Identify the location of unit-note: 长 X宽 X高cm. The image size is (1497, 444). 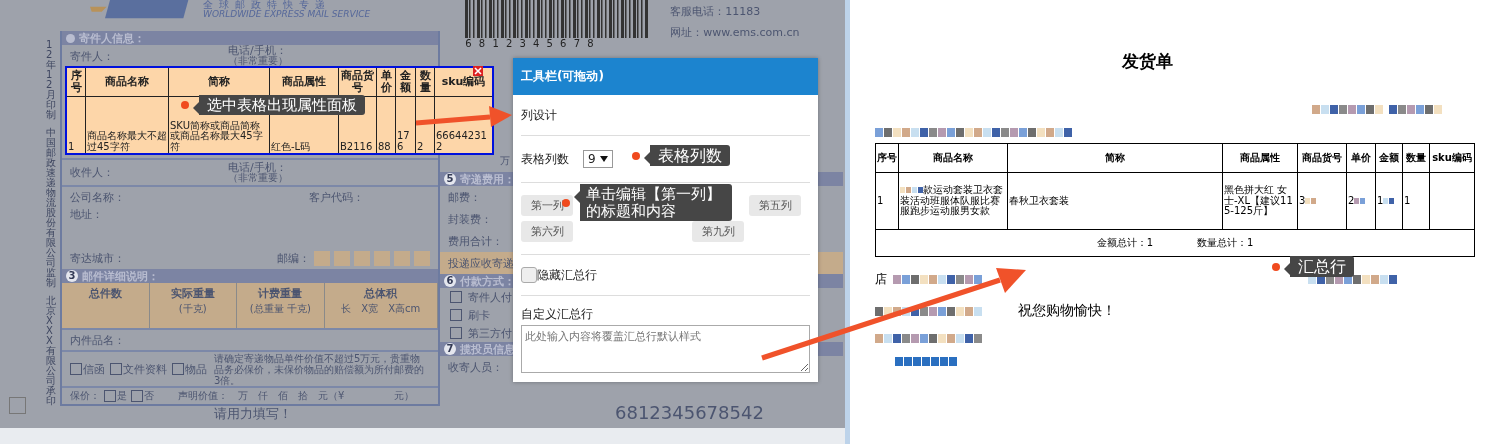
(381, 309).